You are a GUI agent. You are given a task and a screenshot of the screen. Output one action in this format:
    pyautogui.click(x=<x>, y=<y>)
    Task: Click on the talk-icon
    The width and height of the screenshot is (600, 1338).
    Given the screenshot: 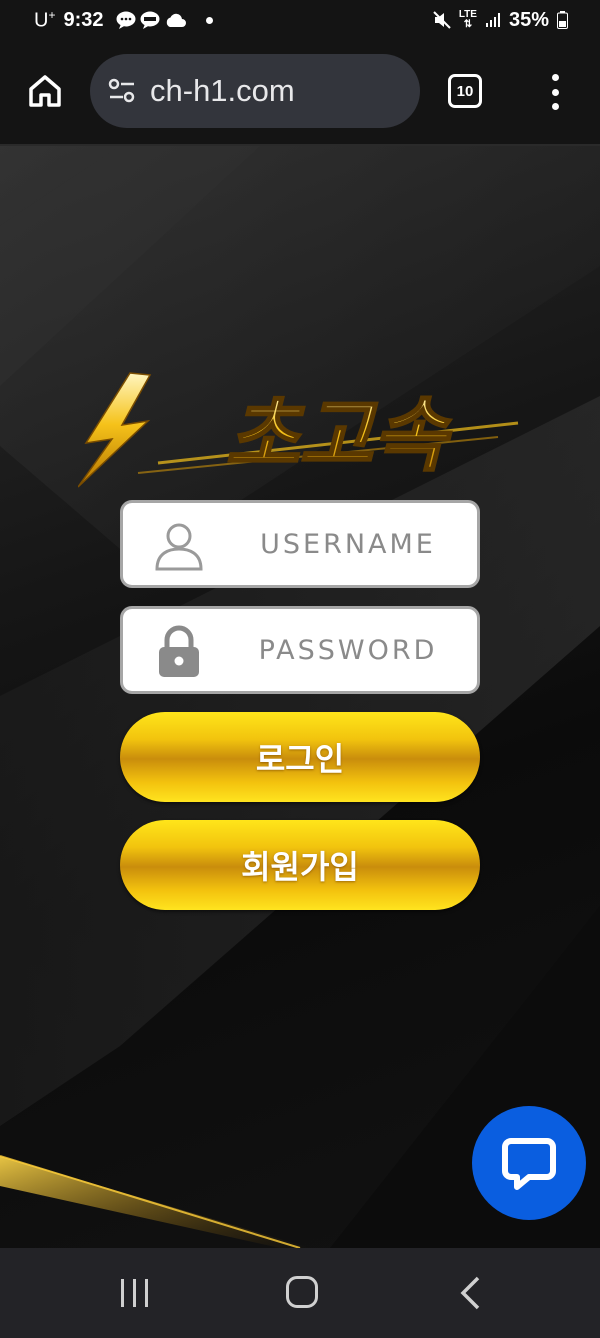 What is the action you would take?
    pyautogui.click(x=149, y=20)
    